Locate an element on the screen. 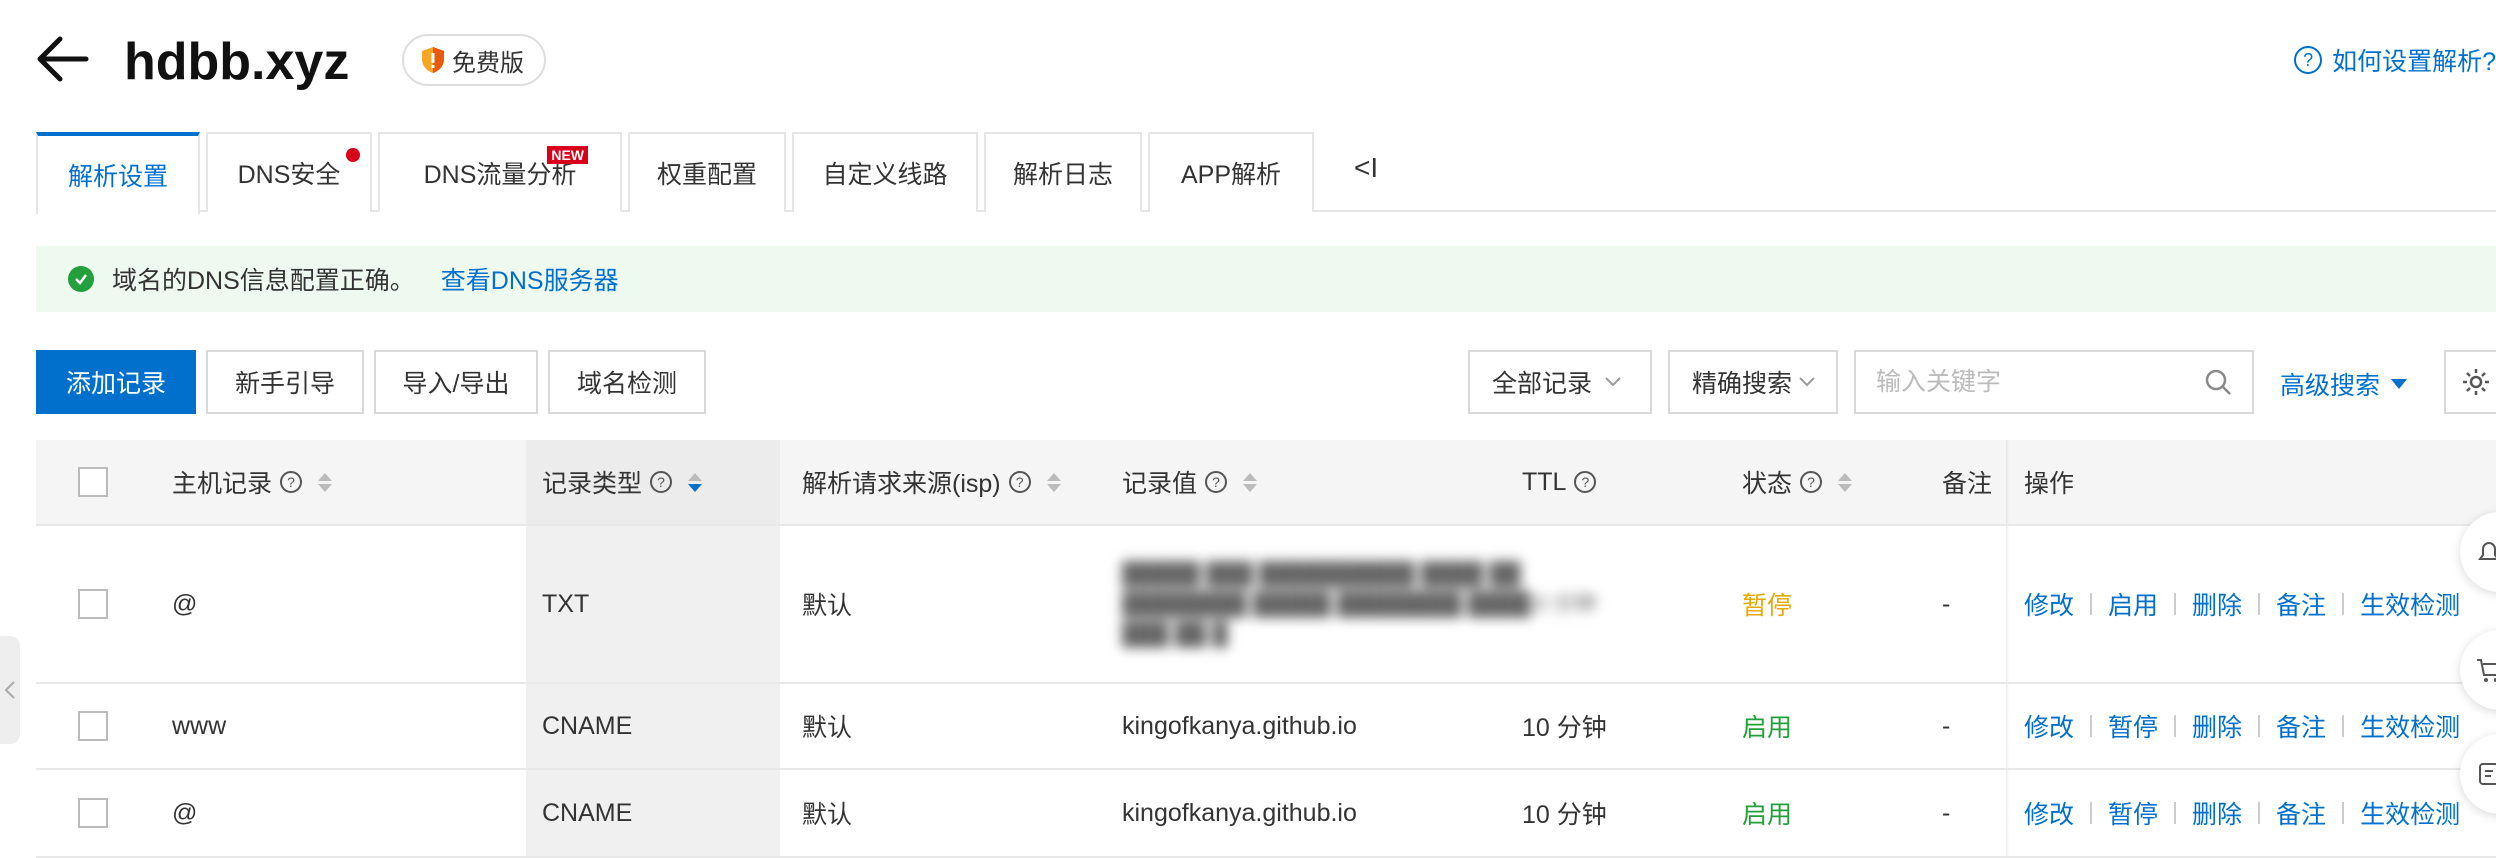 The width and height of the screenshot is (2496, 858). chevron-left-icon is located at coordinates (9, 690).